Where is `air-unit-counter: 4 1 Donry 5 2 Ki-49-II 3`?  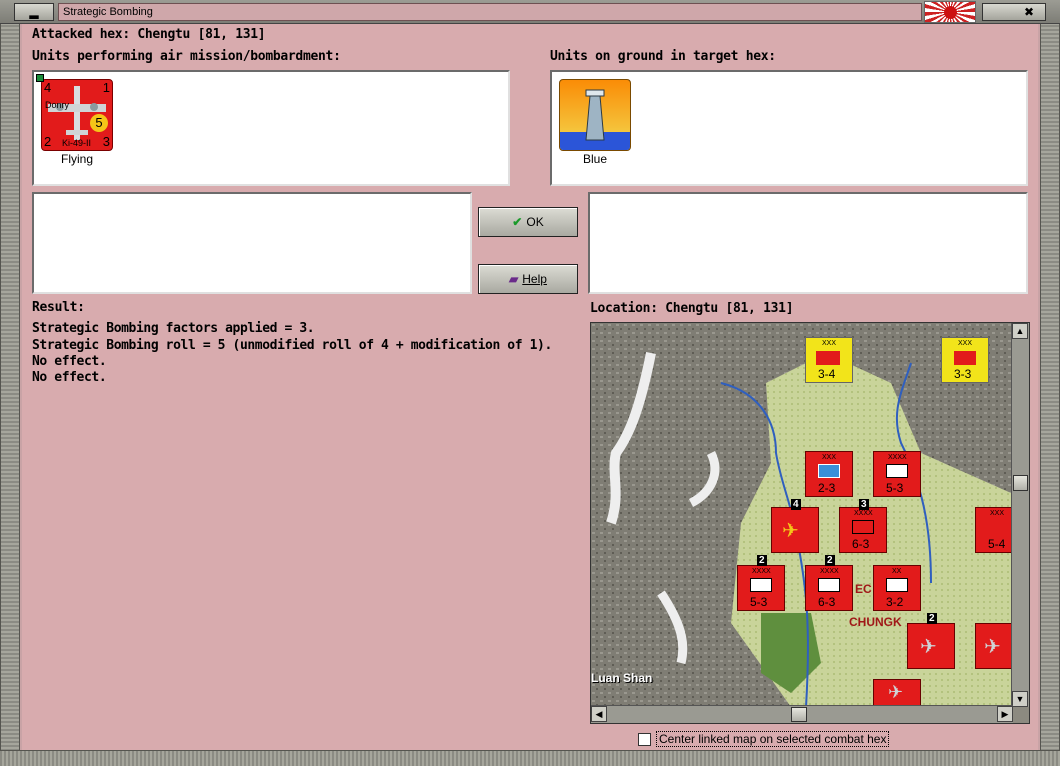
air-unit-counter: 4 1 Donry 5 2 Ki-49-II 3 is located at coordinates (74, 112).